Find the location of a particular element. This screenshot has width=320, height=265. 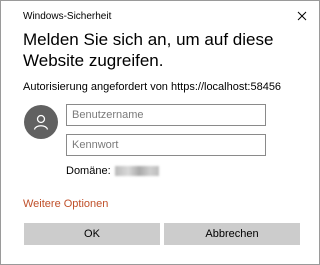

window-title: Windows-Sicherheit is located at coordinates (67, 16).